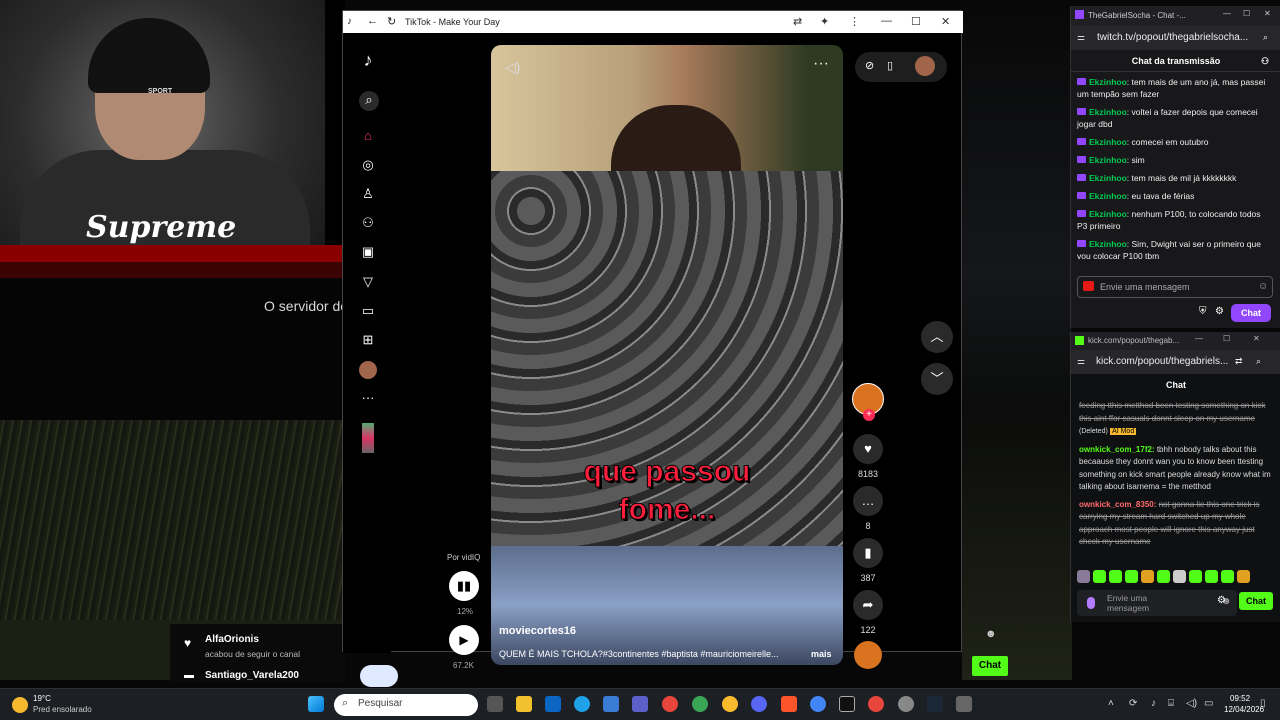 The image size is (1280, 720). Describe the element at coordinates (925, 66) in the screenshot. I see `user-avatar` at that location.